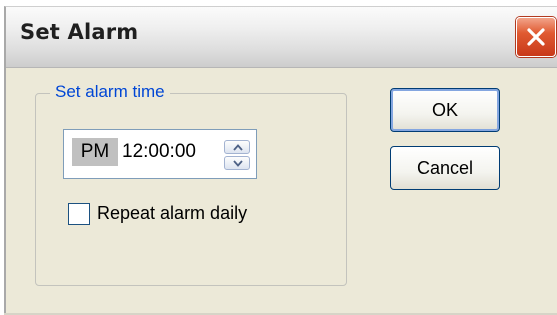 This screenshot has width=557, height=315. Describe the element at coordinates (237, 155) in the screenshot. I see `time-spinner` at that location.